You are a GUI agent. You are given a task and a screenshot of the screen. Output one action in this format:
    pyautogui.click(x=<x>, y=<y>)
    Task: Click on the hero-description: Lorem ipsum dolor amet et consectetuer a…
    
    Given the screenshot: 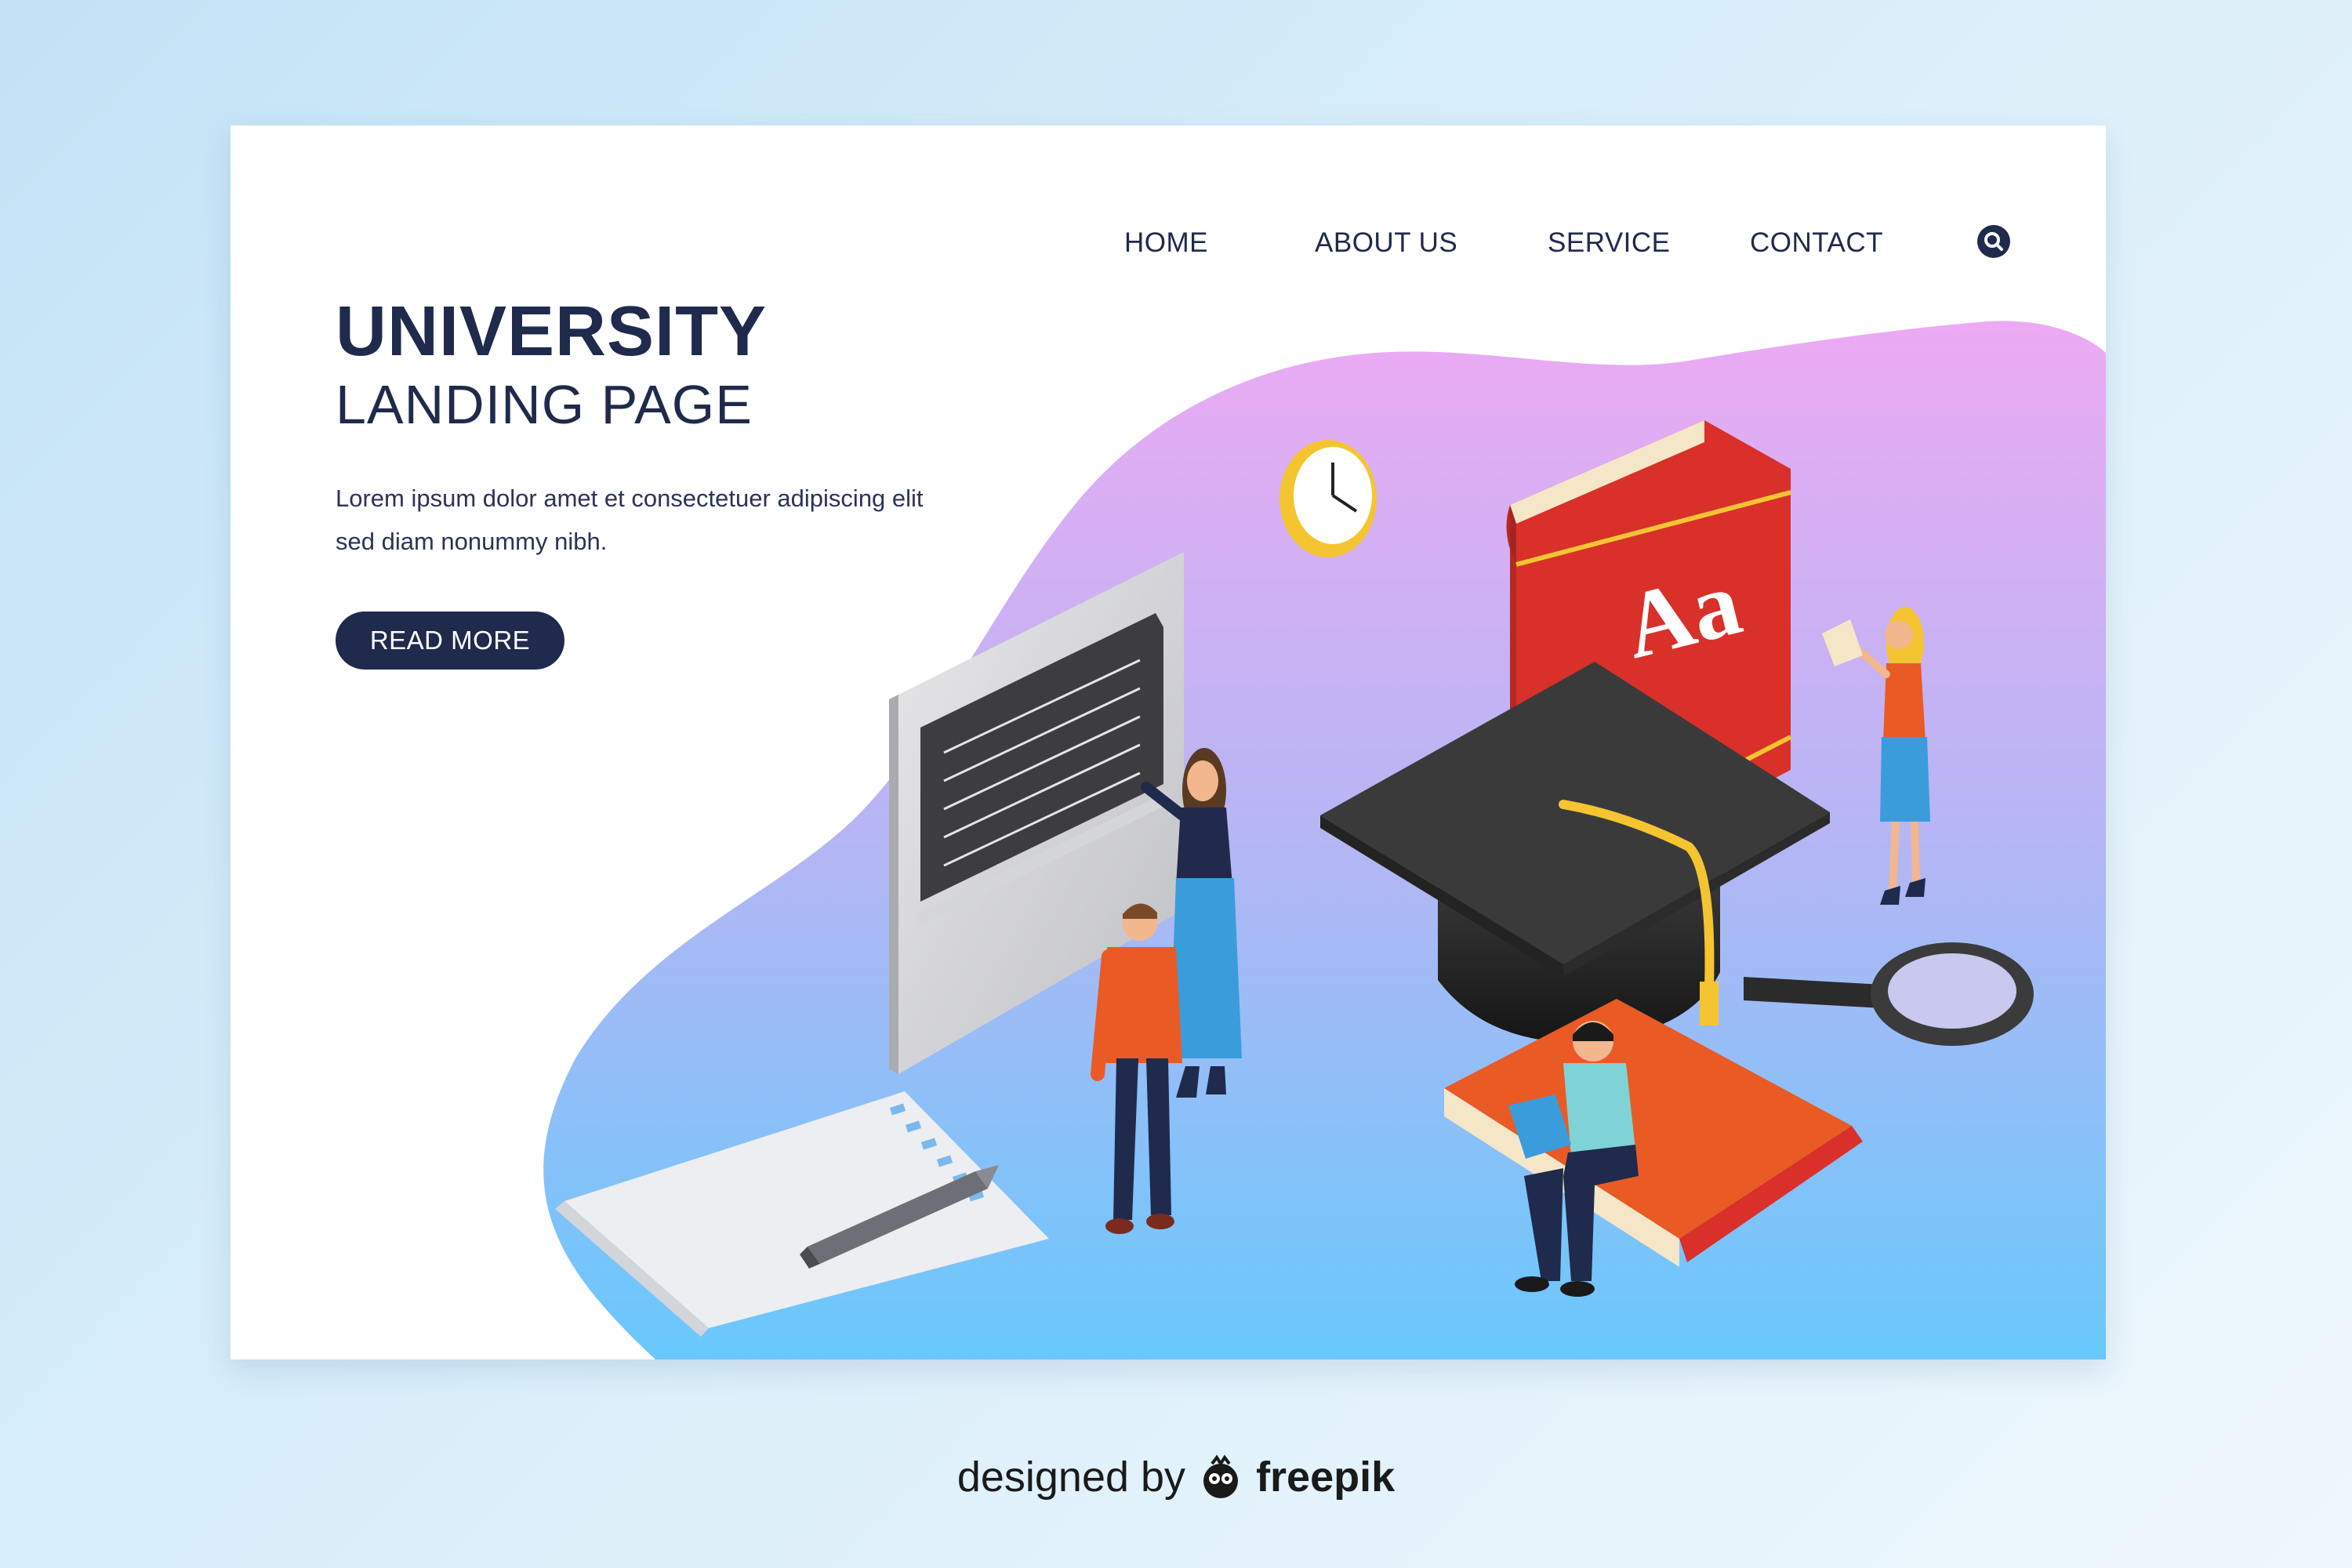 What is the action you would take?
    pyautogui.click(x=630, y=520)
    